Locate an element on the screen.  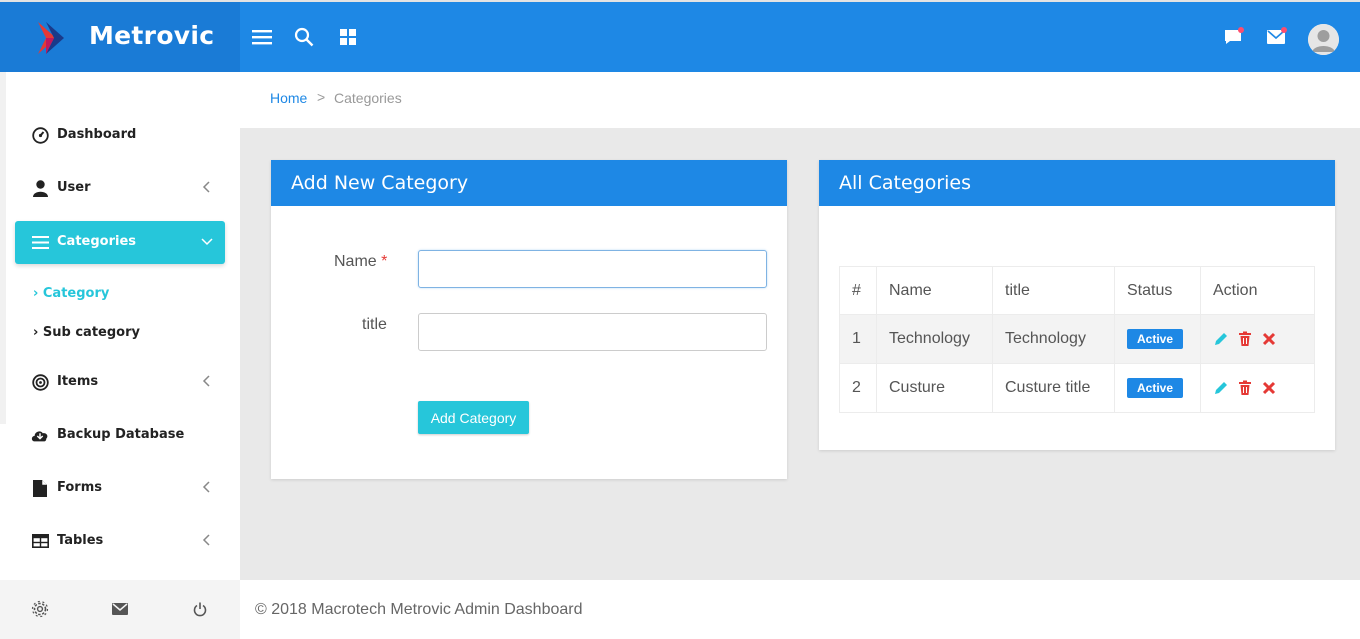
target-icon is located at coordinates (40, 382).